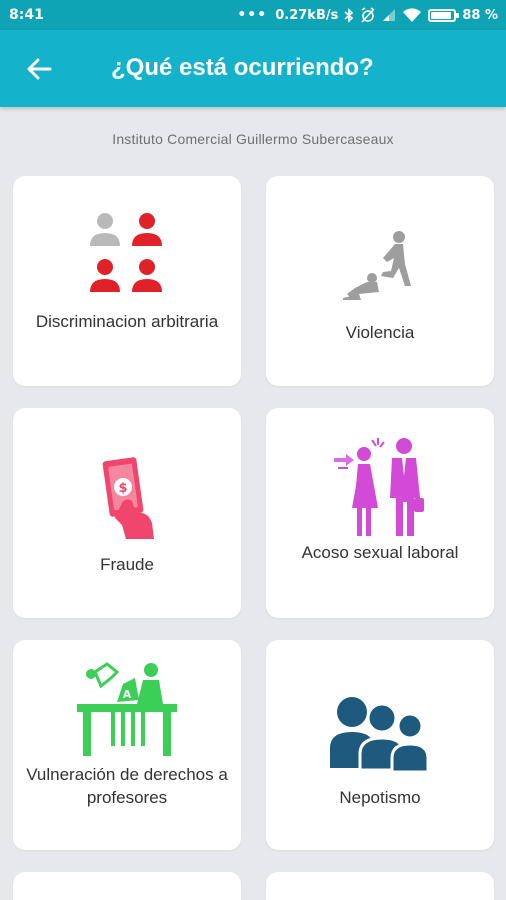  What do you see at coordinates (128, 498) in the screenshot?
I see `fraud-money-hand-icon: $` at bounding box center [128, 498].